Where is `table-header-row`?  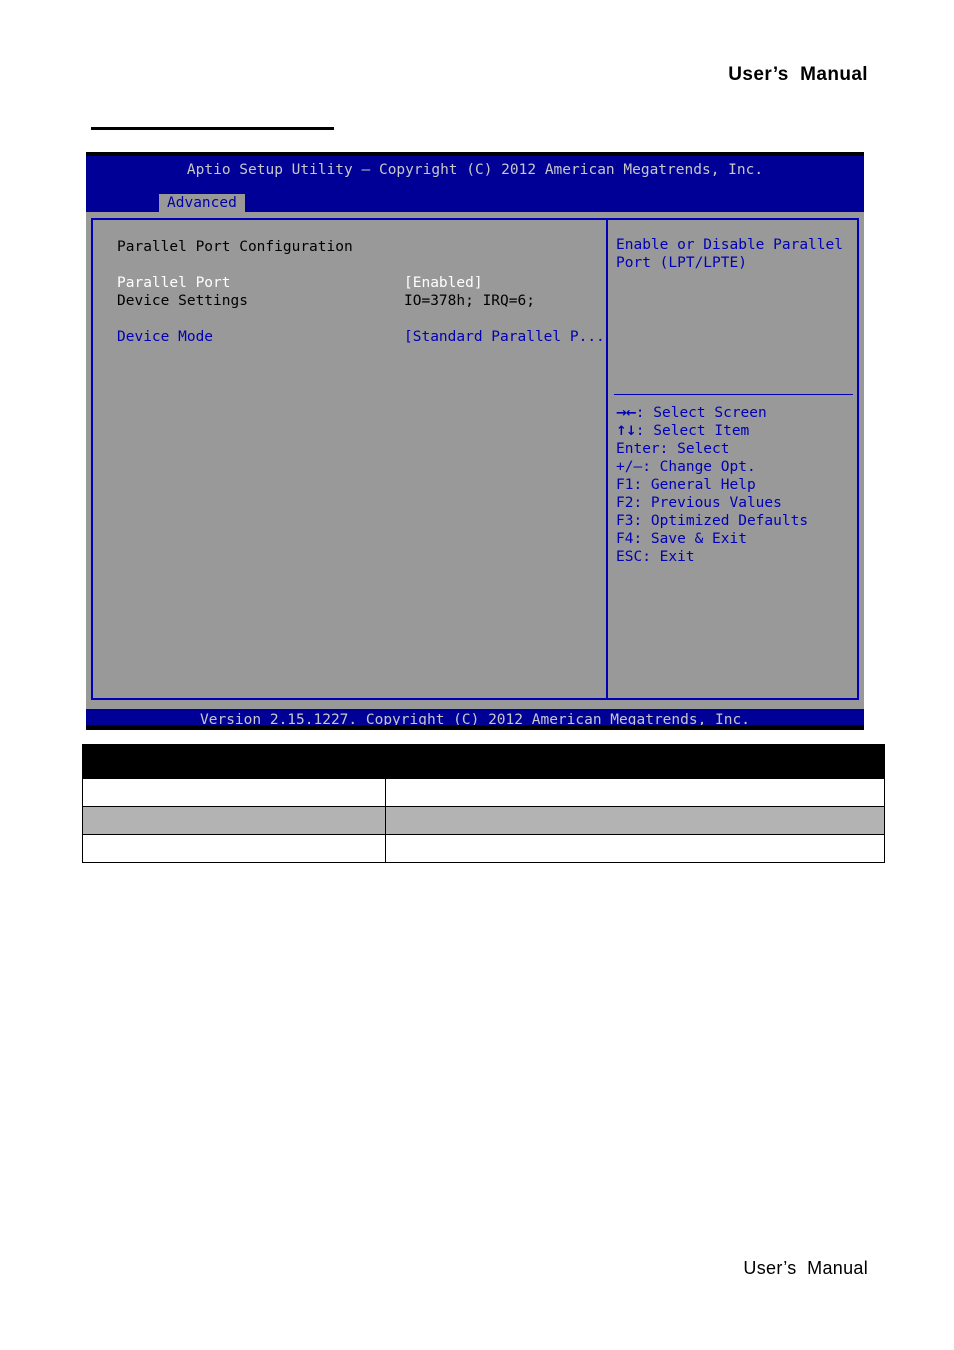
table-header-row is located at coordinates (483, 761).